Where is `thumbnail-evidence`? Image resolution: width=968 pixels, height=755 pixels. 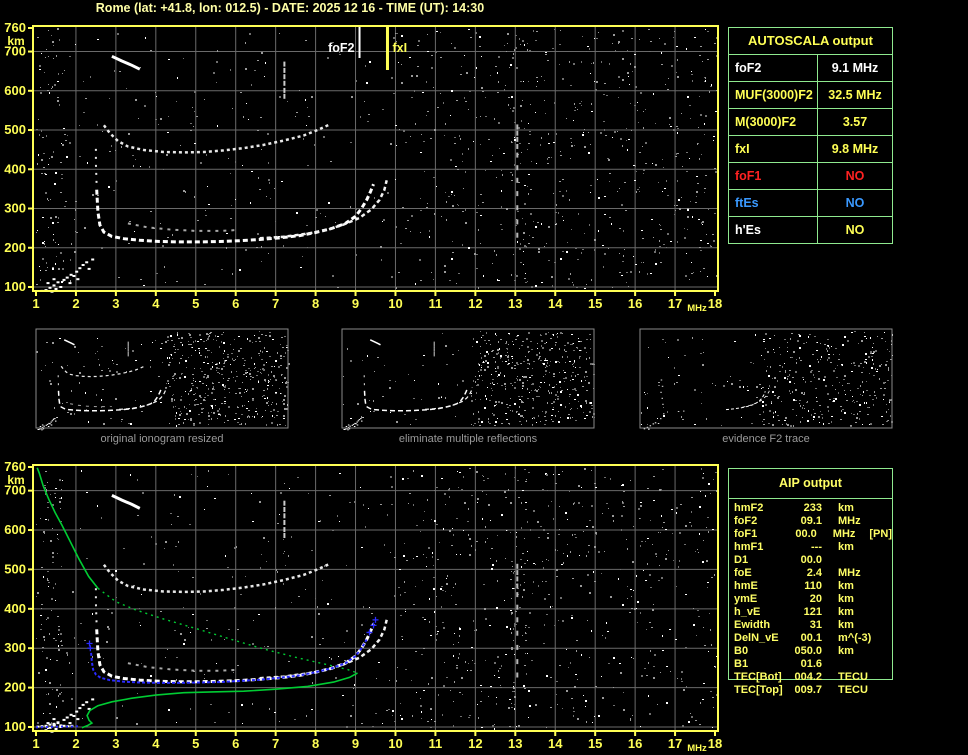 thumbnail-evidence is located at coordinates (766, 379).